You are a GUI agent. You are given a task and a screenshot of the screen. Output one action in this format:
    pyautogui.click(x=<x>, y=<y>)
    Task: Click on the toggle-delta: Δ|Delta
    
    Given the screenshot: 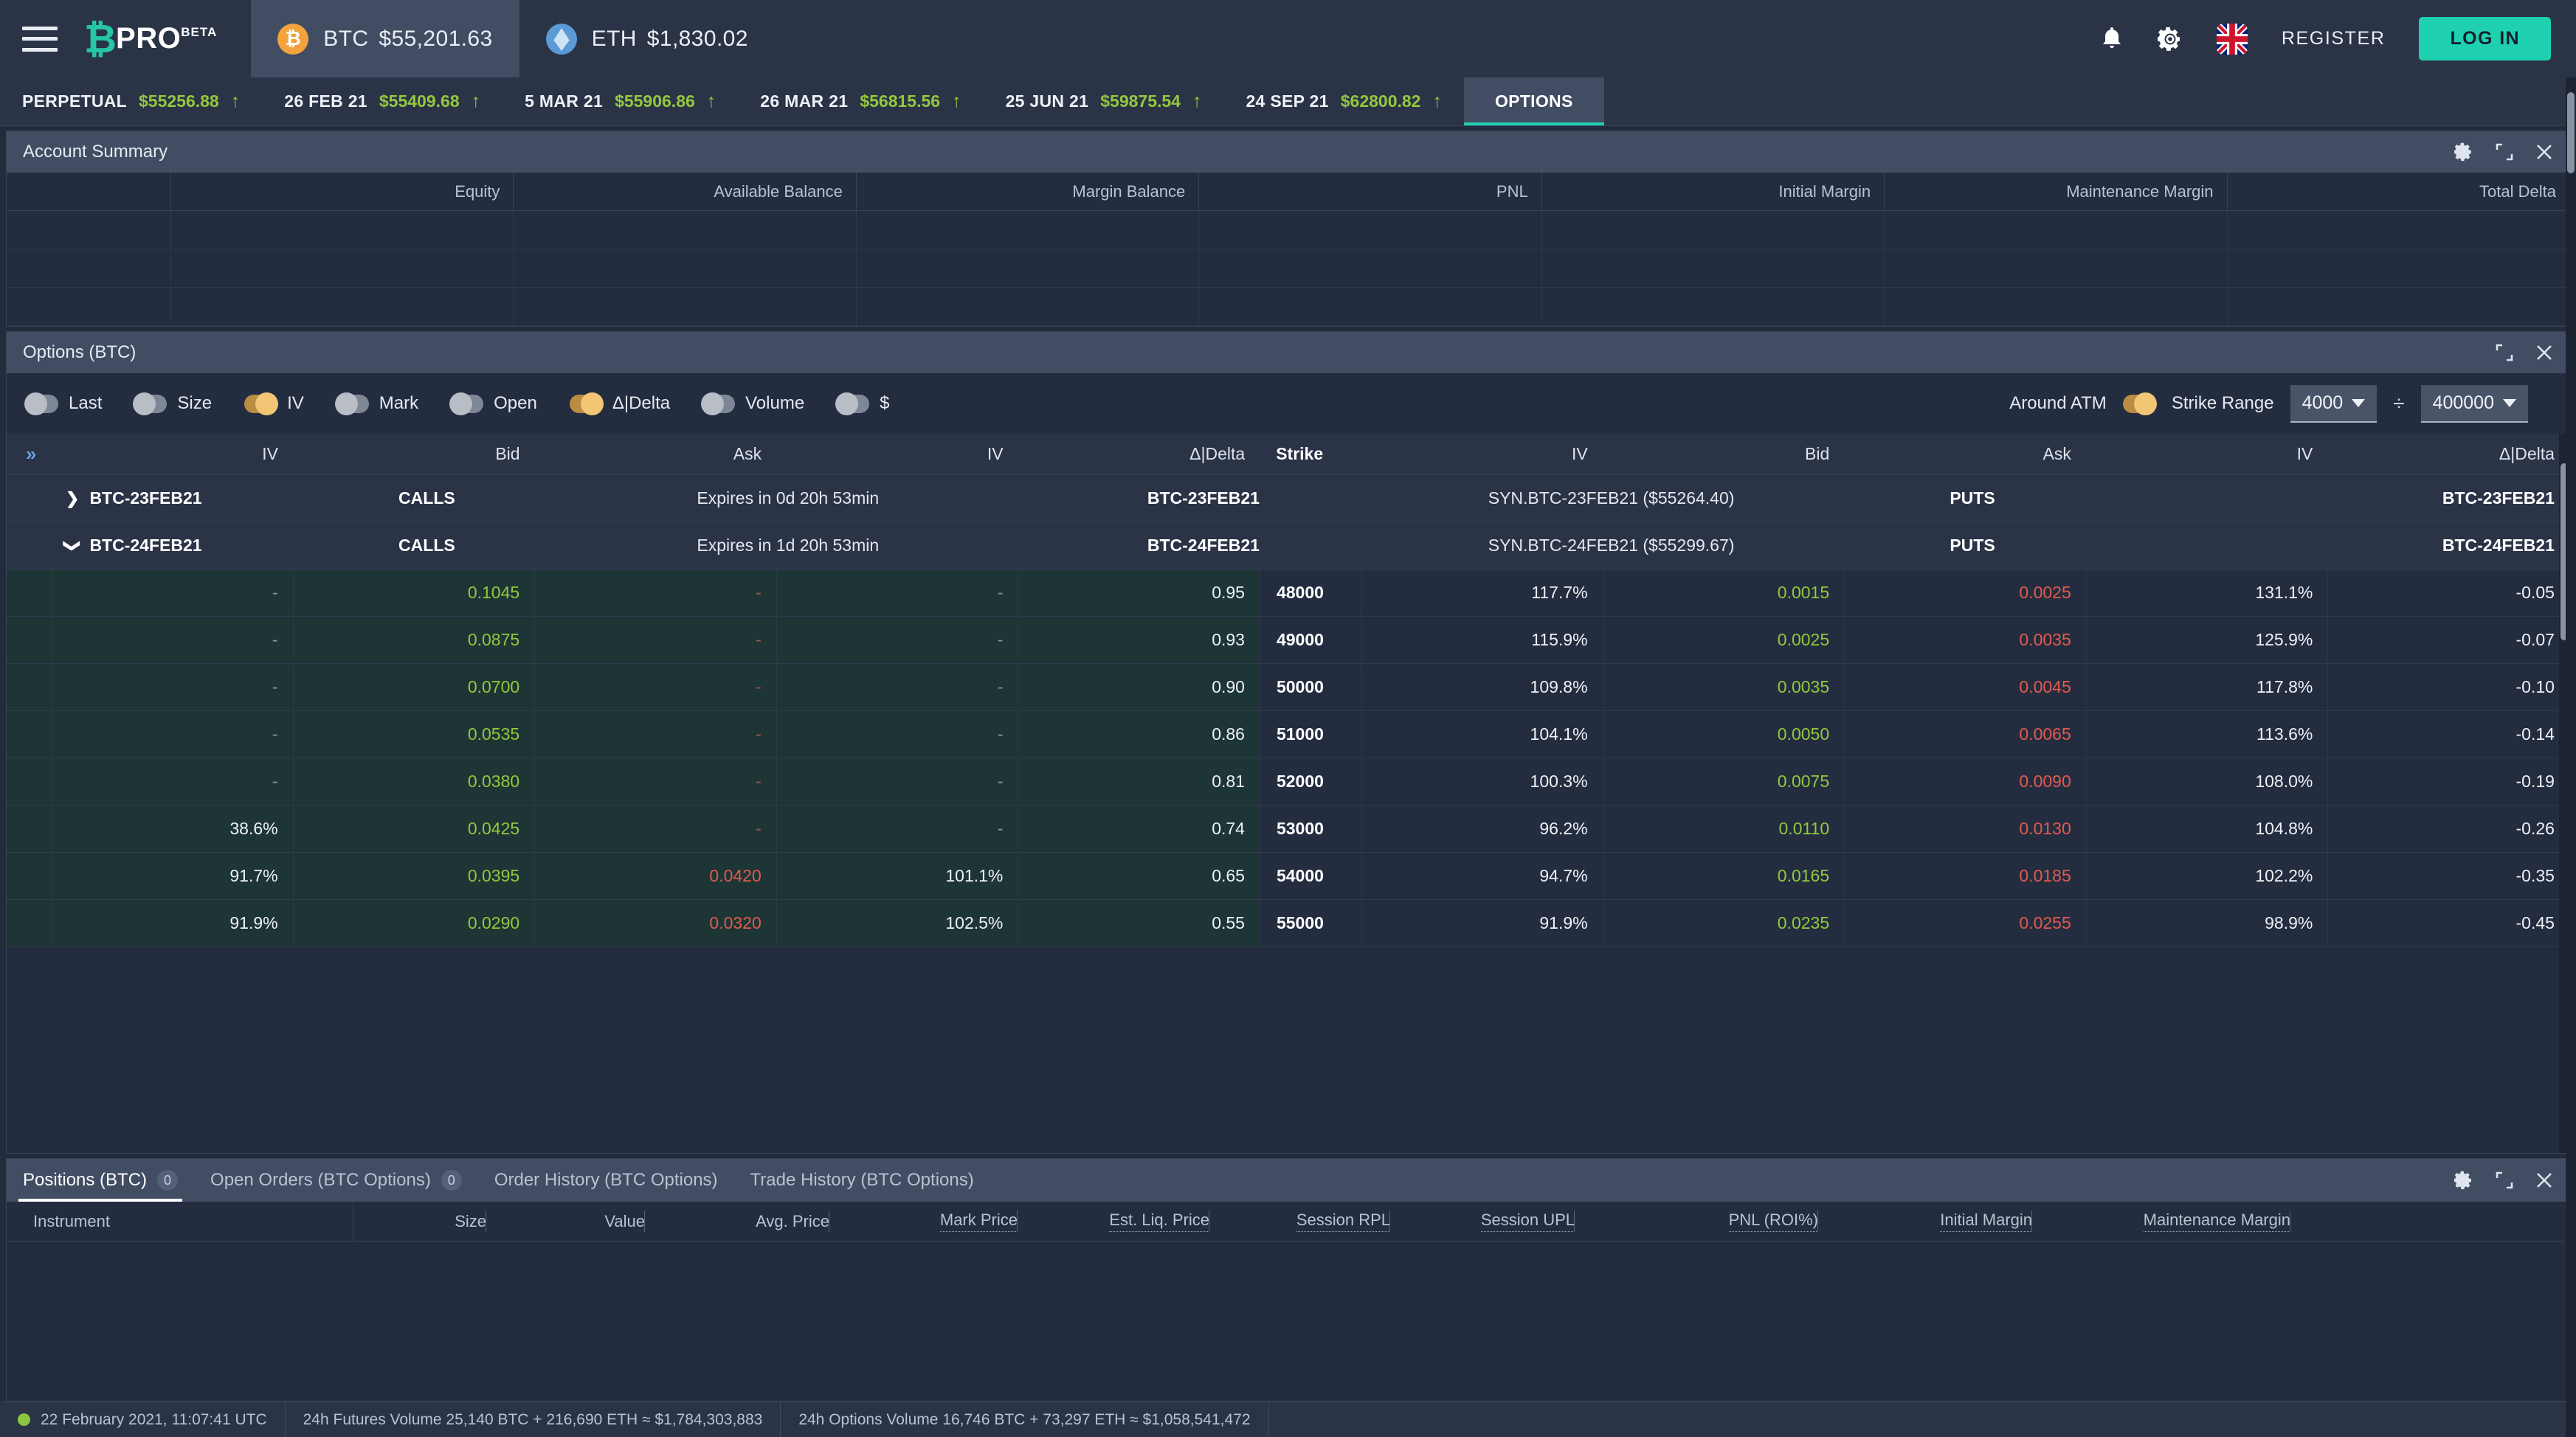 What is the action you would take?
    pyautogui.click(x=620, y=403)
    